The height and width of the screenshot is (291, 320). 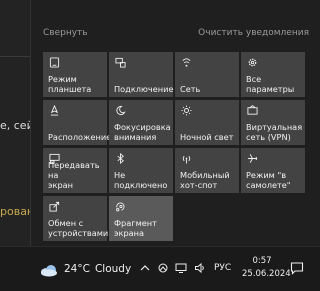 I want to click on vpn-icon, so click(x=252, y=110).